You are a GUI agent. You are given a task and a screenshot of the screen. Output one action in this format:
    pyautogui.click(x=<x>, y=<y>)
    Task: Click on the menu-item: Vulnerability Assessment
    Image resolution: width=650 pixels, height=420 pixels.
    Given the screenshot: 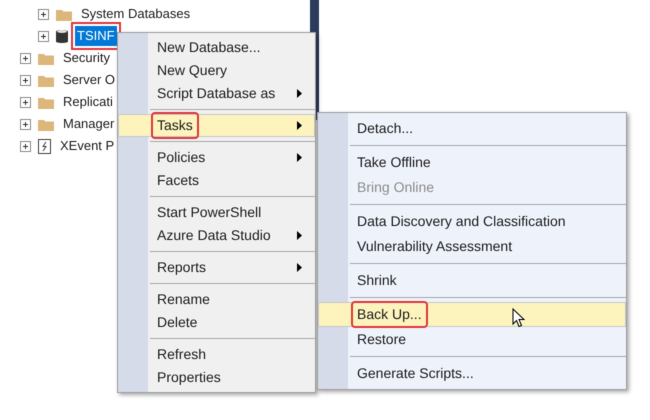 What is the action you would take?
    pyautogui.click(x=472, y=246)
    